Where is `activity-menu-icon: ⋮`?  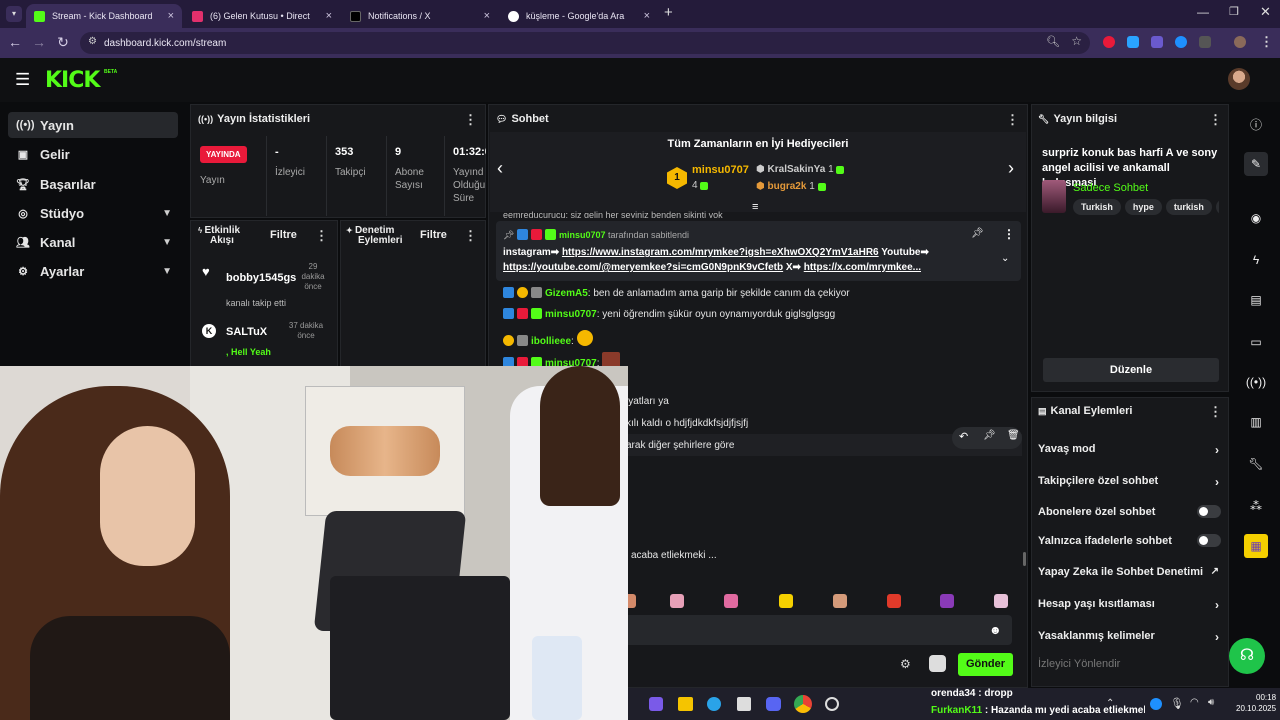 activity-menu-icon: ⋮ is located at coordinates (321, 236).